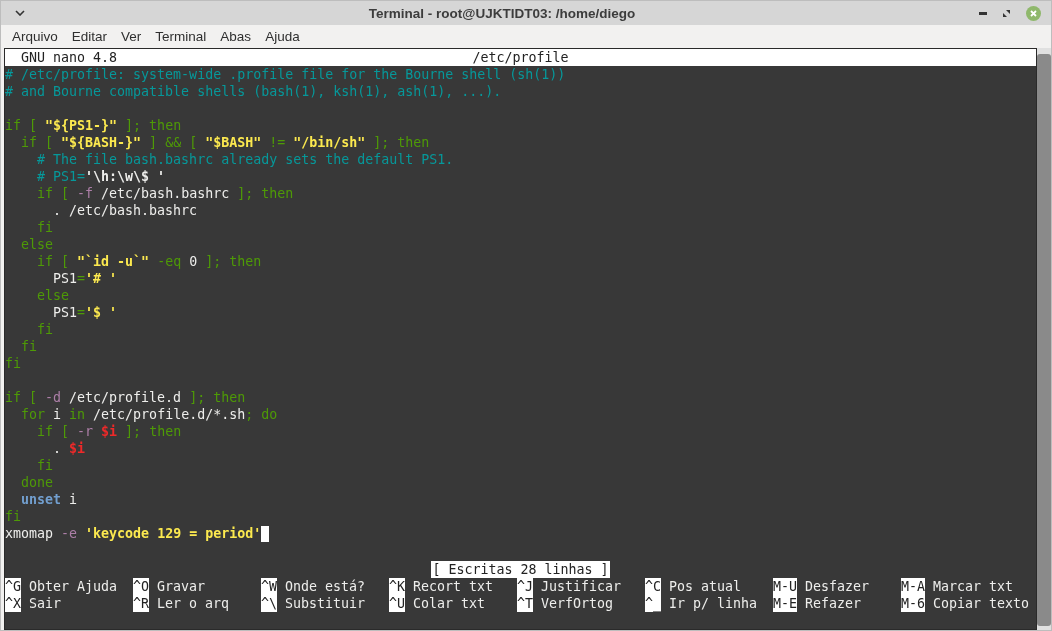 This screenshot has height=631, width=1052. Describe the element at coordinates (125, 210) in the screenshot. I see `code-token: . /etc/bash.bashrc` at that location.